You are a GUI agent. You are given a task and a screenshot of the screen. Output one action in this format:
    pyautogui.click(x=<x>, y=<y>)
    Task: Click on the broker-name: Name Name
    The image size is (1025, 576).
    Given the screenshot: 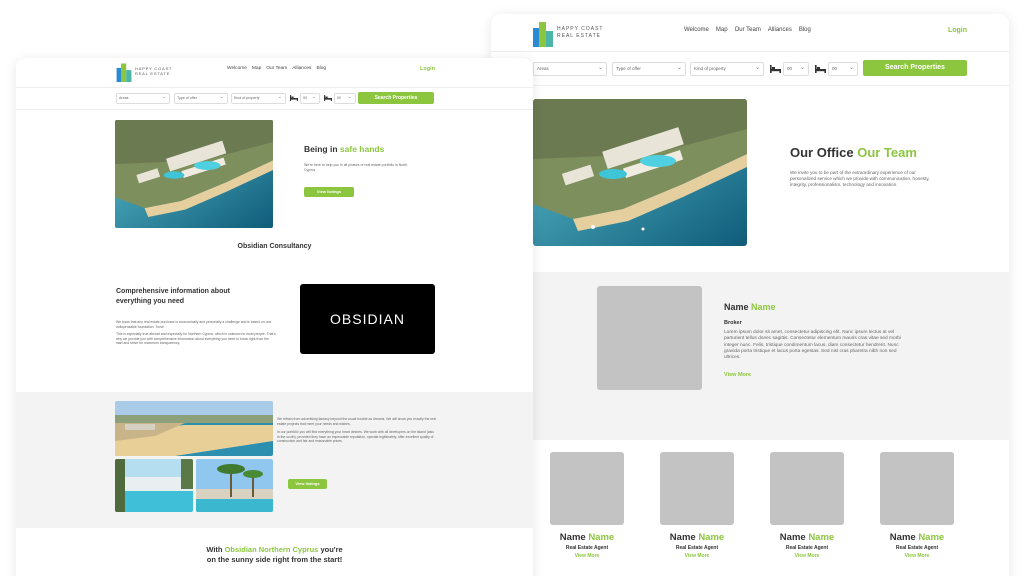 What is the action you would take?
    pyautogui.click(x=750, y=307)
    